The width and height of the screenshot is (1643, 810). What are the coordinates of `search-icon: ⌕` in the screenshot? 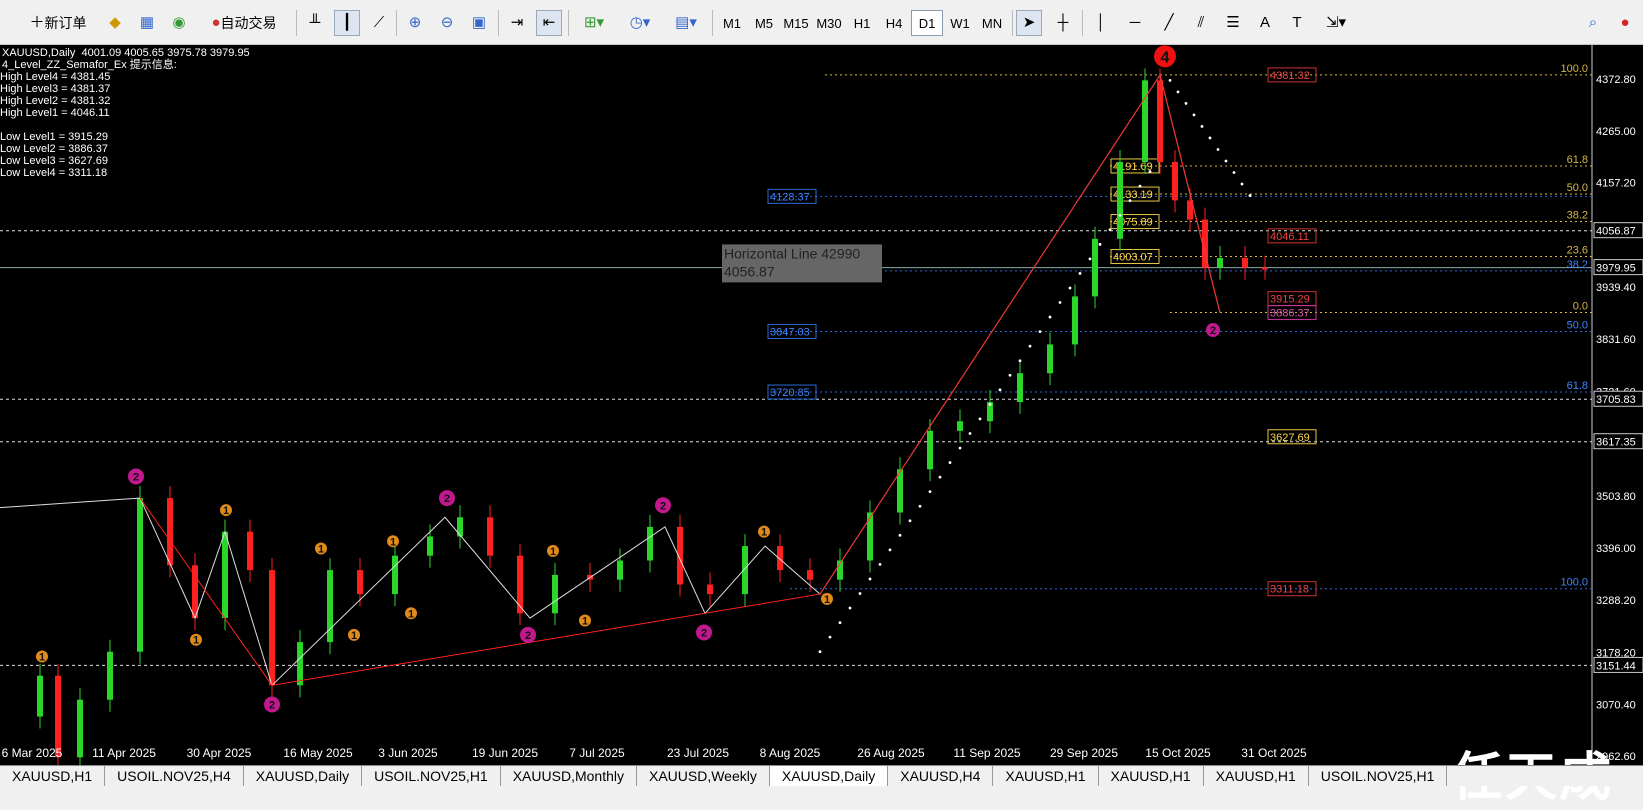 It's located at (1593, 22).